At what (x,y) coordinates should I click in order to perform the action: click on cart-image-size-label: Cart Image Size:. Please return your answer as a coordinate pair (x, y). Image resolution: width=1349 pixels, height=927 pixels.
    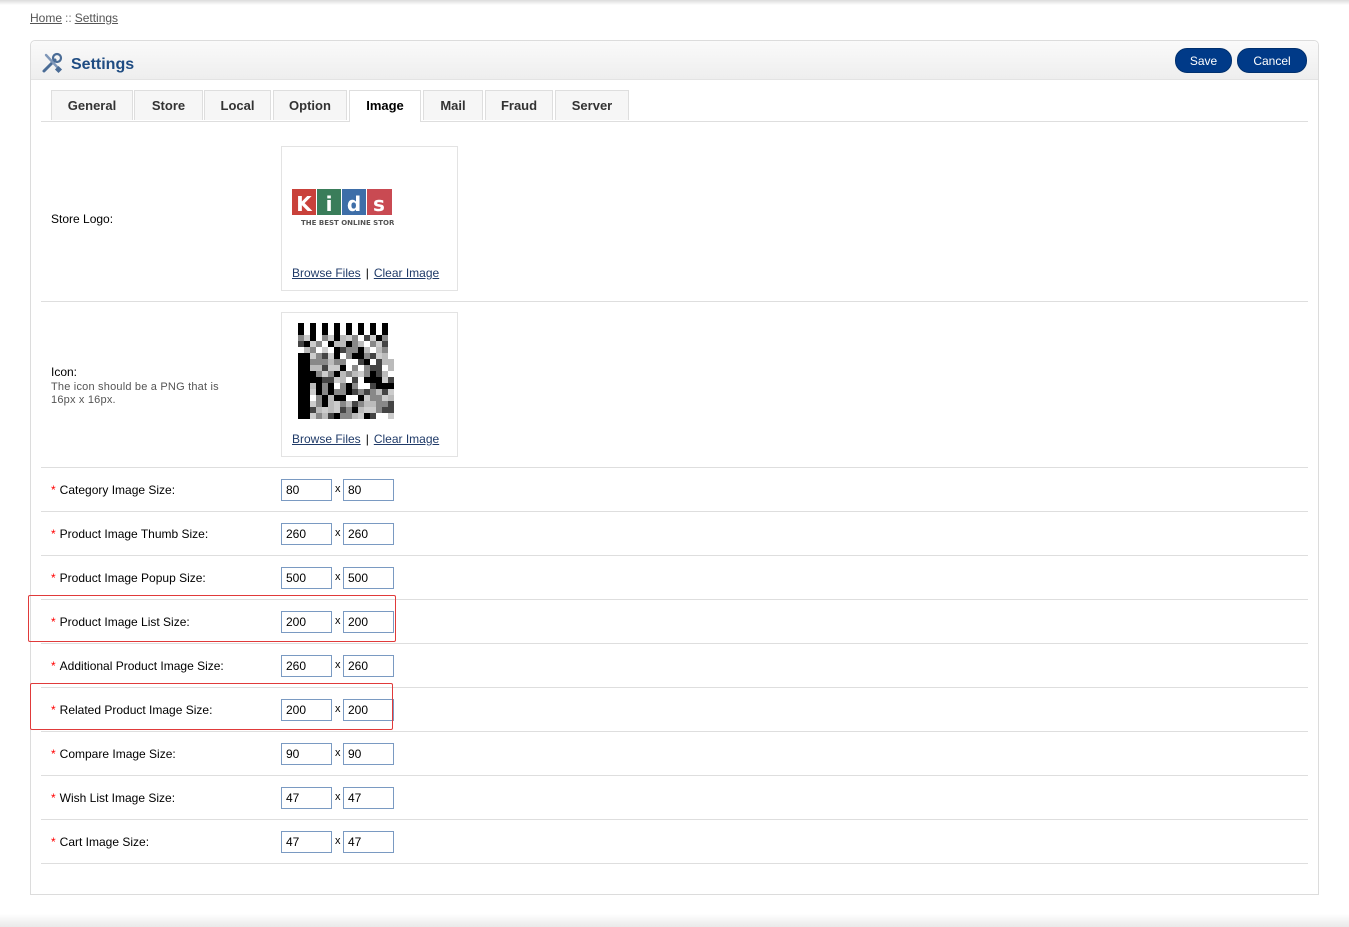
    Looking at the image, I should click on (104, 842).